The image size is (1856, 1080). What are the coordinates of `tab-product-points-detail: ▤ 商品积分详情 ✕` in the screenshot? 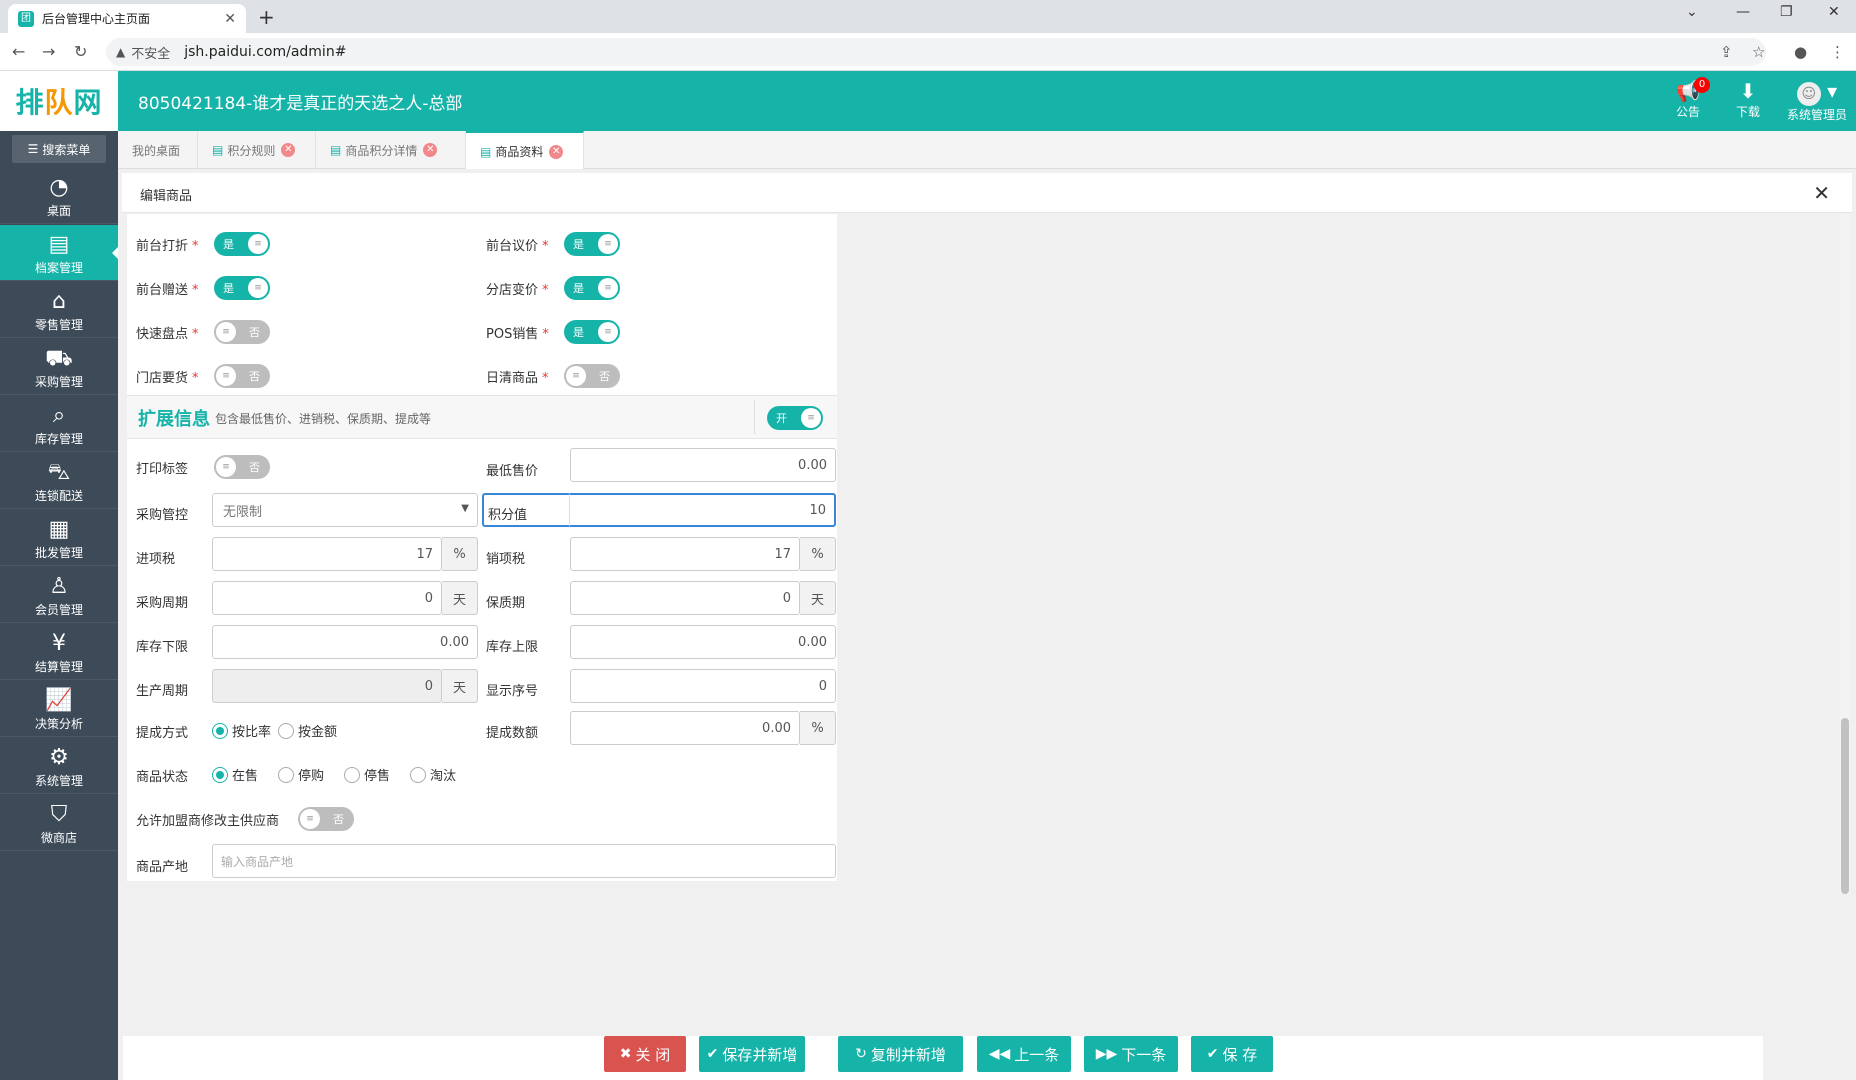 It's located at (391, 150).